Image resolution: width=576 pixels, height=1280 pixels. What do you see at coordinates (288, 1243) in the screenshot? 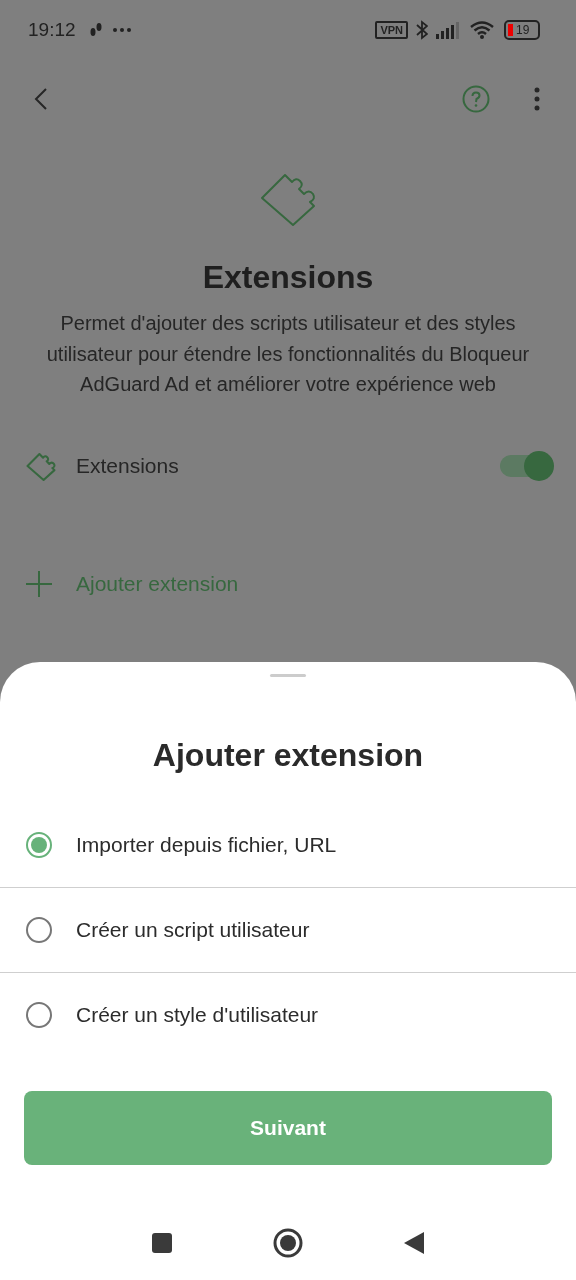
I see `home-icon` at bounding box center [288, 1243].